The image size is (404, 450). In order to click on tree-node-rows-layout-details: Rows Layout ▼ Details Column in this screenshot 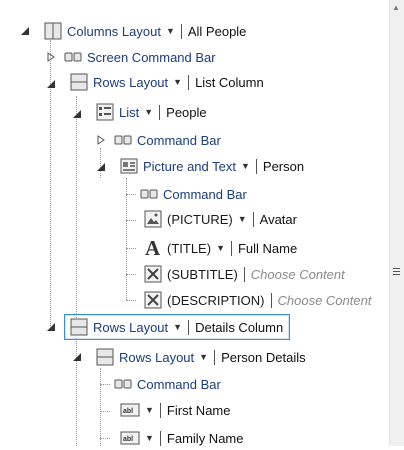, I will do `click(177, 327)`.